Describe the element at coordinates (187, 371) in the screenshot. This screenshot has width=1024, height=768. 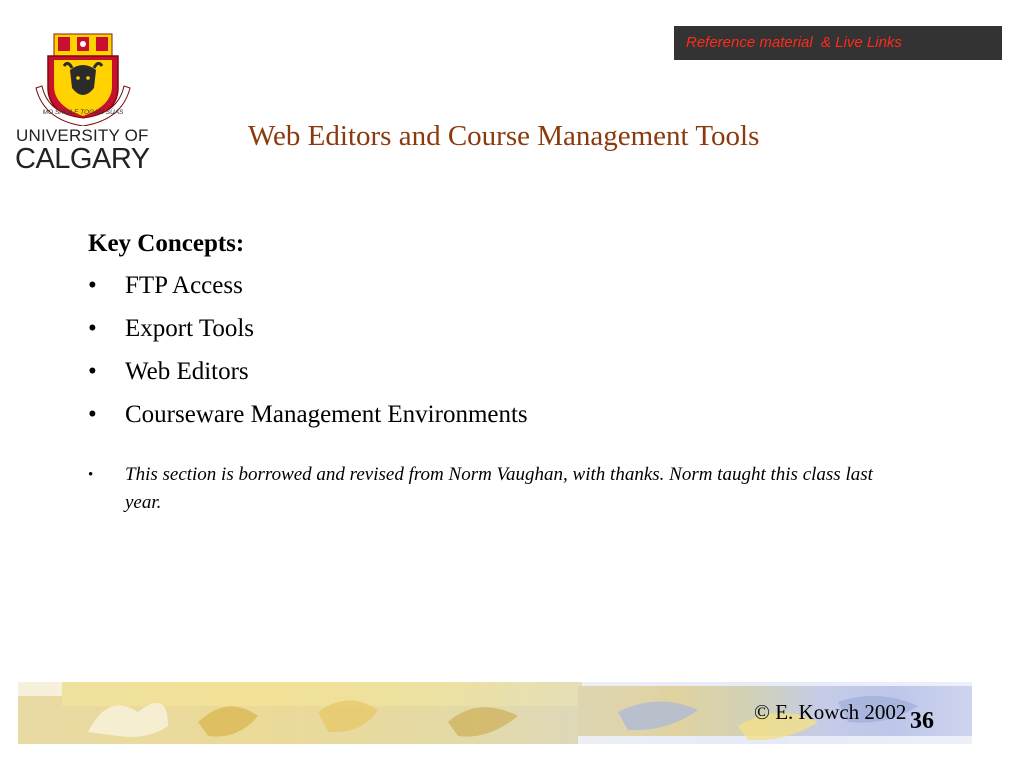
I see `list-item-text: Web Editors` at that location.